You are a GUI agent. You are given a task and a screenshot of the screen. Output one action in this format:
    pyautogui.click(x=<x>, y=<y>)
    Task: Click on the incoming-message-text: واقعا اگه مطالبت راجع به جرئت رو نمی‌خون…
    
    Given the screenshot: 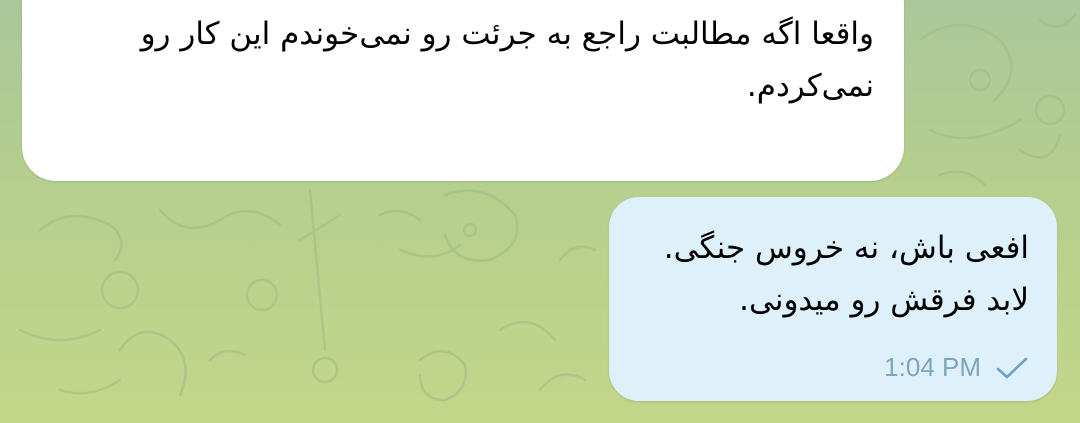 What is the action you would take?
    pyautogui.click(x=507, y=60)
    